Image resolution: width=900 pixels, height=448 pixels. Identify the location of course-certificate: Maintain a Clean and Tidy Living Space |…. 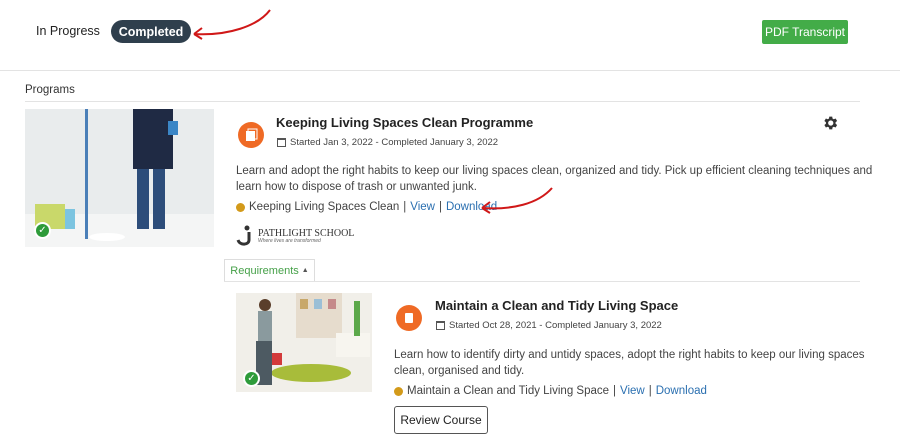
(550, 391).